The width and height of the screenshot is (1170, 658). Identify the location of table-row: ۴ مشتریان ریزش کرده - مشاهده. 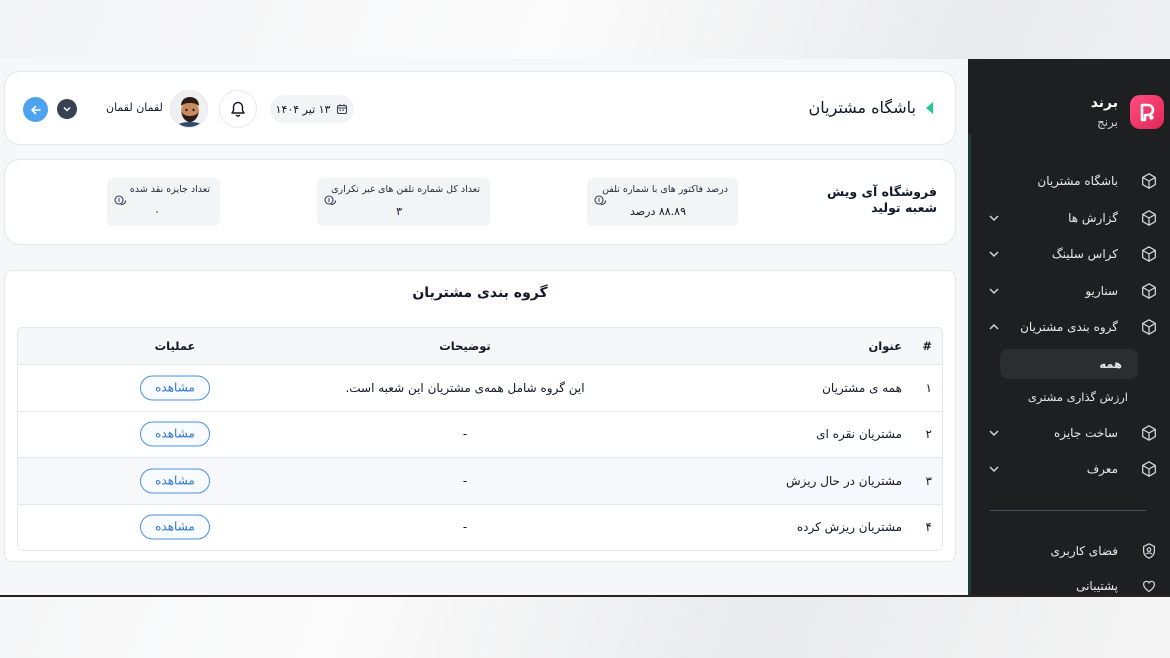
(480, 527).